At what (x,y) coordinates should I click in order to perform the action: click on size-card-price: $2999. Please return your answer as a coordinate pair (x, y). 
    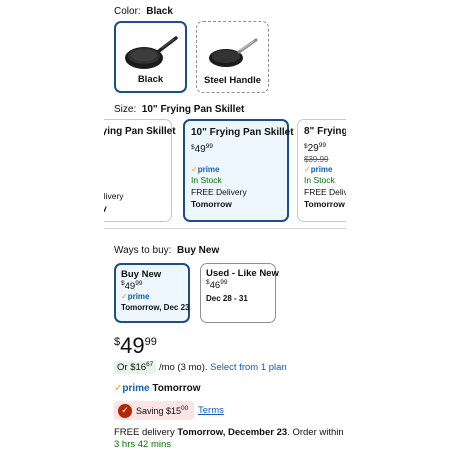
    Looking at the image, I should click on (315, 148).